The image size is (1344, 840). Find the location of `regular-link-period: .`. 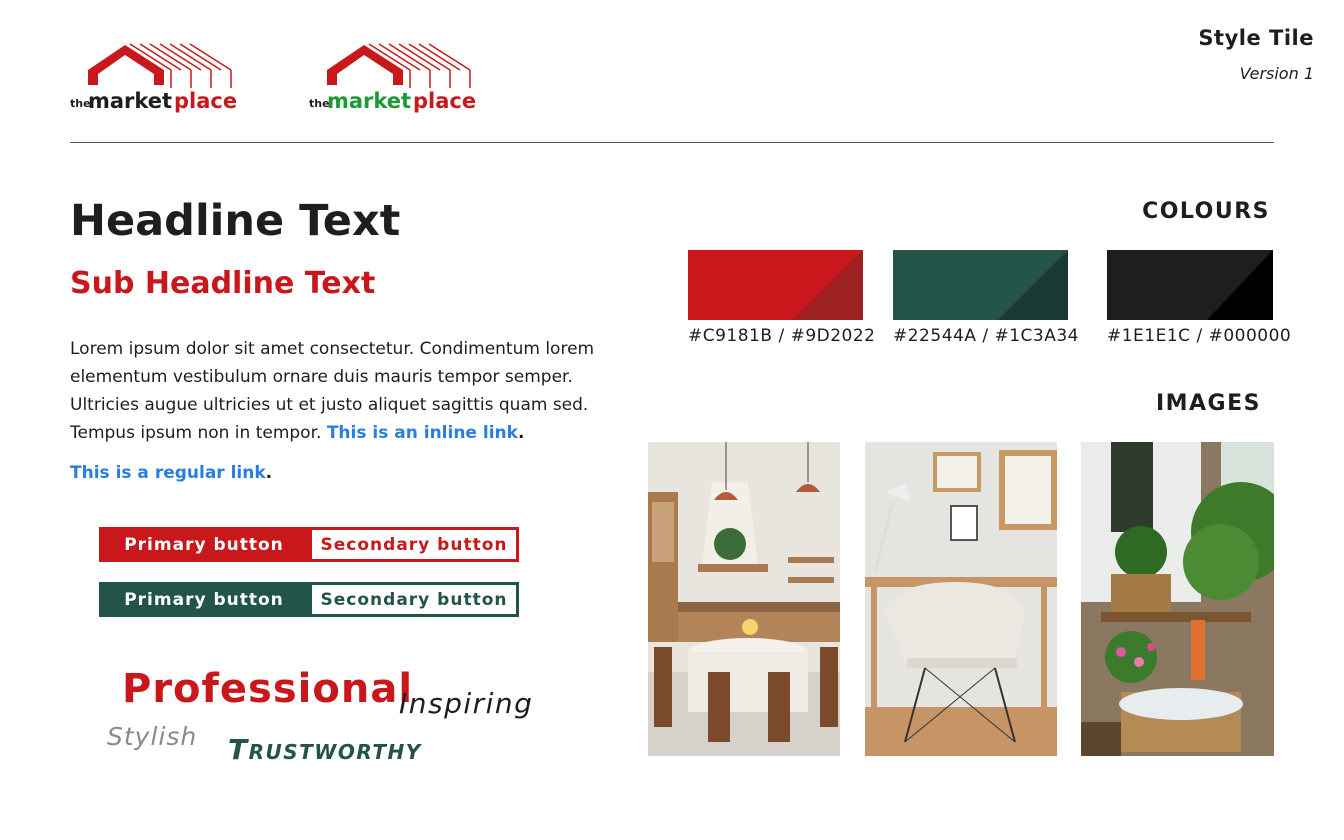

regular-link-period: . is located at coordinates (269, 473).